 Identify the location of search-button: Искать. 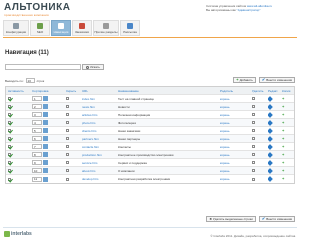
(93, 67).